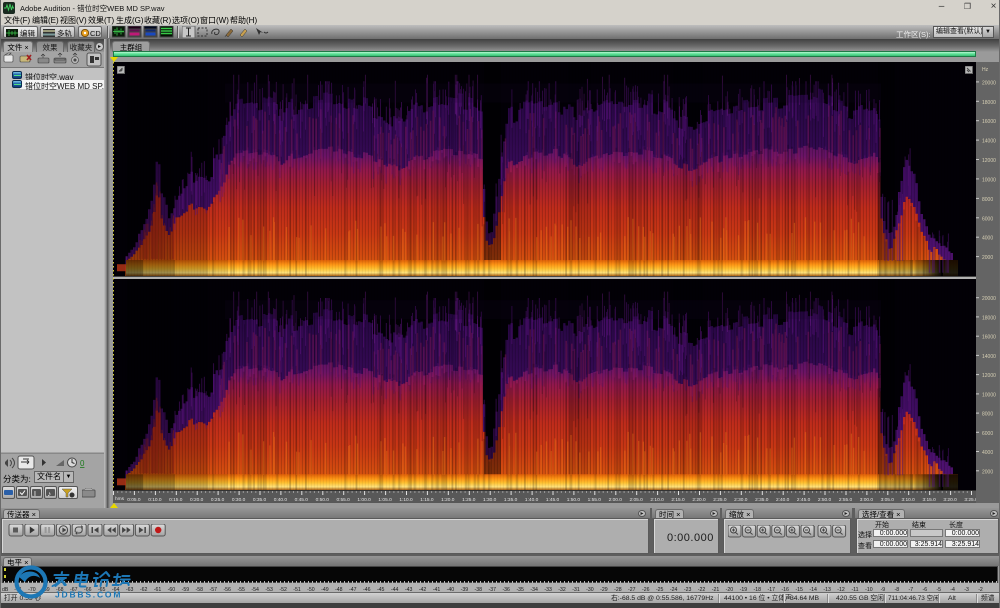 This screenshot has height=608, width=1000. Describe the element at coordinates (985, 70) in the screenshot. I see `svg-text: Hz` at that location.